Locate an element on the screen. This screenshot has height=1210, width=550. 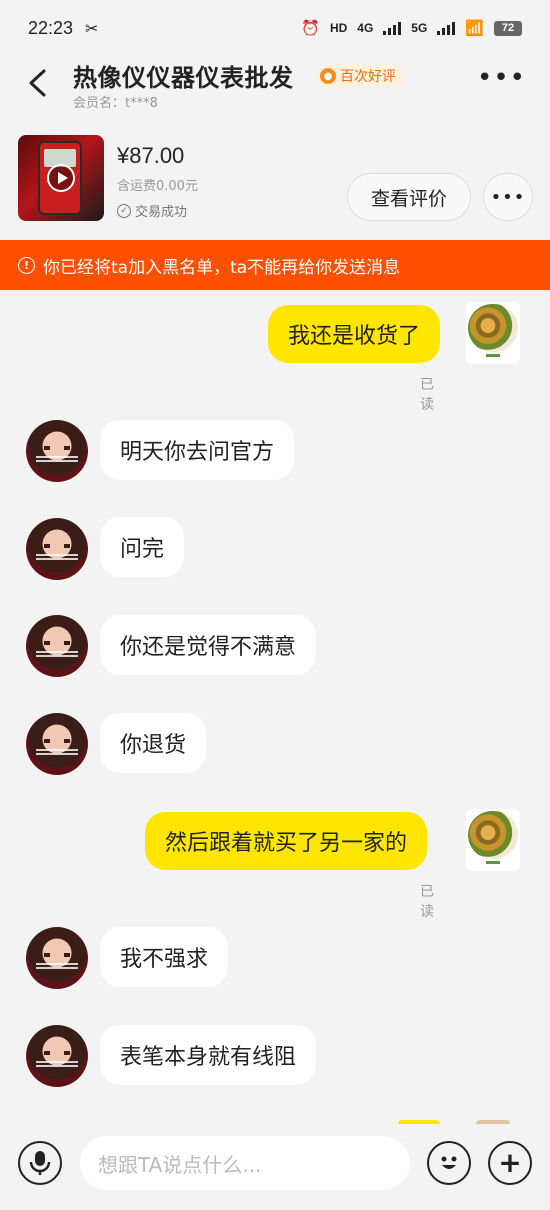
blacklist-notice: ! 你已经将ta加入黑名单，ta不能再给你发送消息 is located at coordinates (275, 265).